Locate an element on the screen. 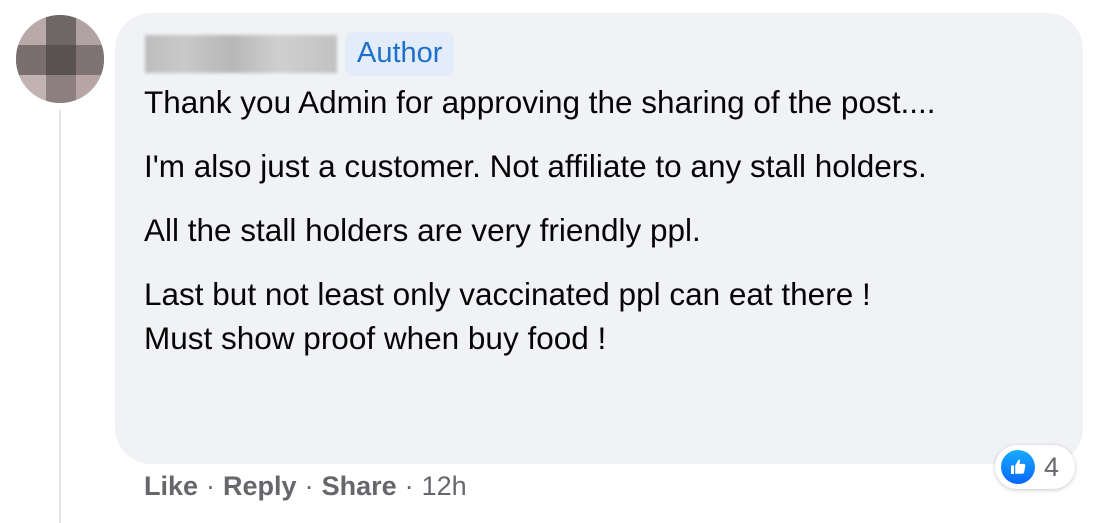 Image resolution: width=1101 pixels, height=523 pixels. comment-line: Must show proof when buy food ! is located at coordinates (375, 338).